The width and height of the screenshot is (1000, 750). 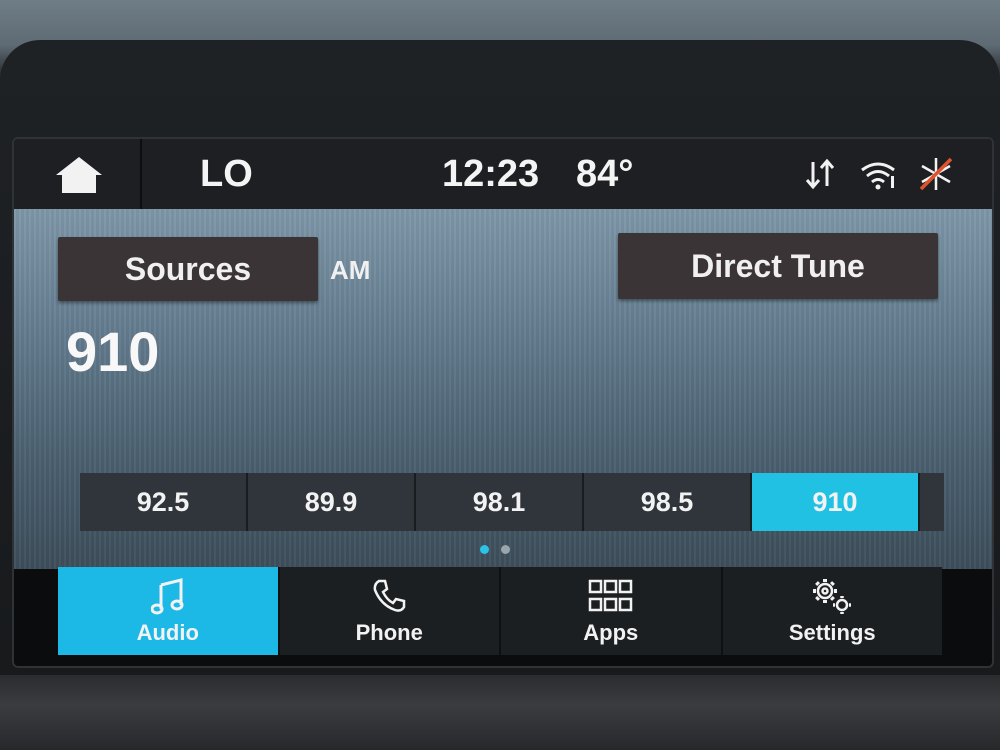 I want to click on preset-3: 98.1, so click(x=500, y=502).